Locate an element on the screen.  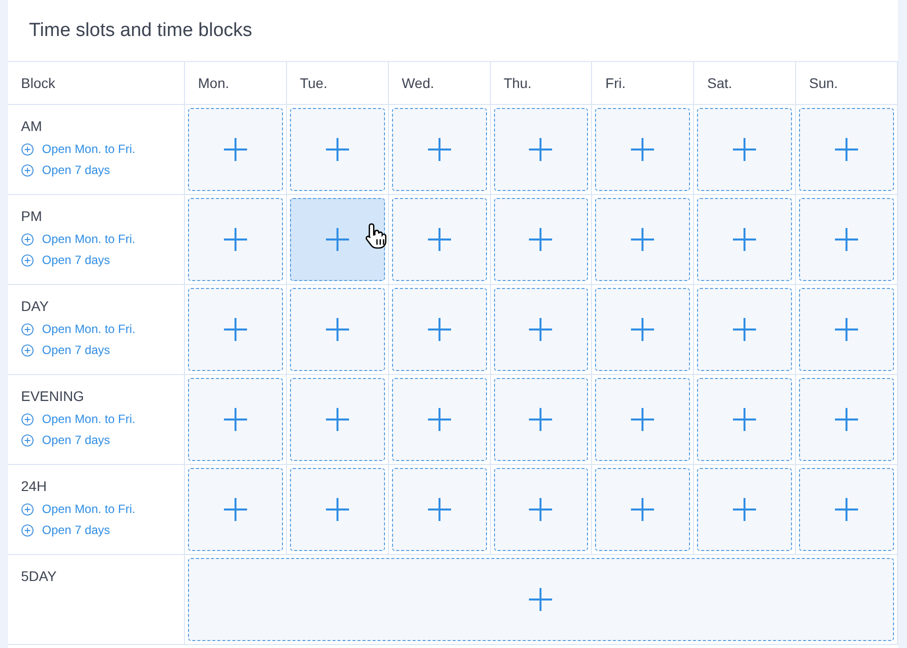
block-label: EVENING is located at coordinates (53, 396).